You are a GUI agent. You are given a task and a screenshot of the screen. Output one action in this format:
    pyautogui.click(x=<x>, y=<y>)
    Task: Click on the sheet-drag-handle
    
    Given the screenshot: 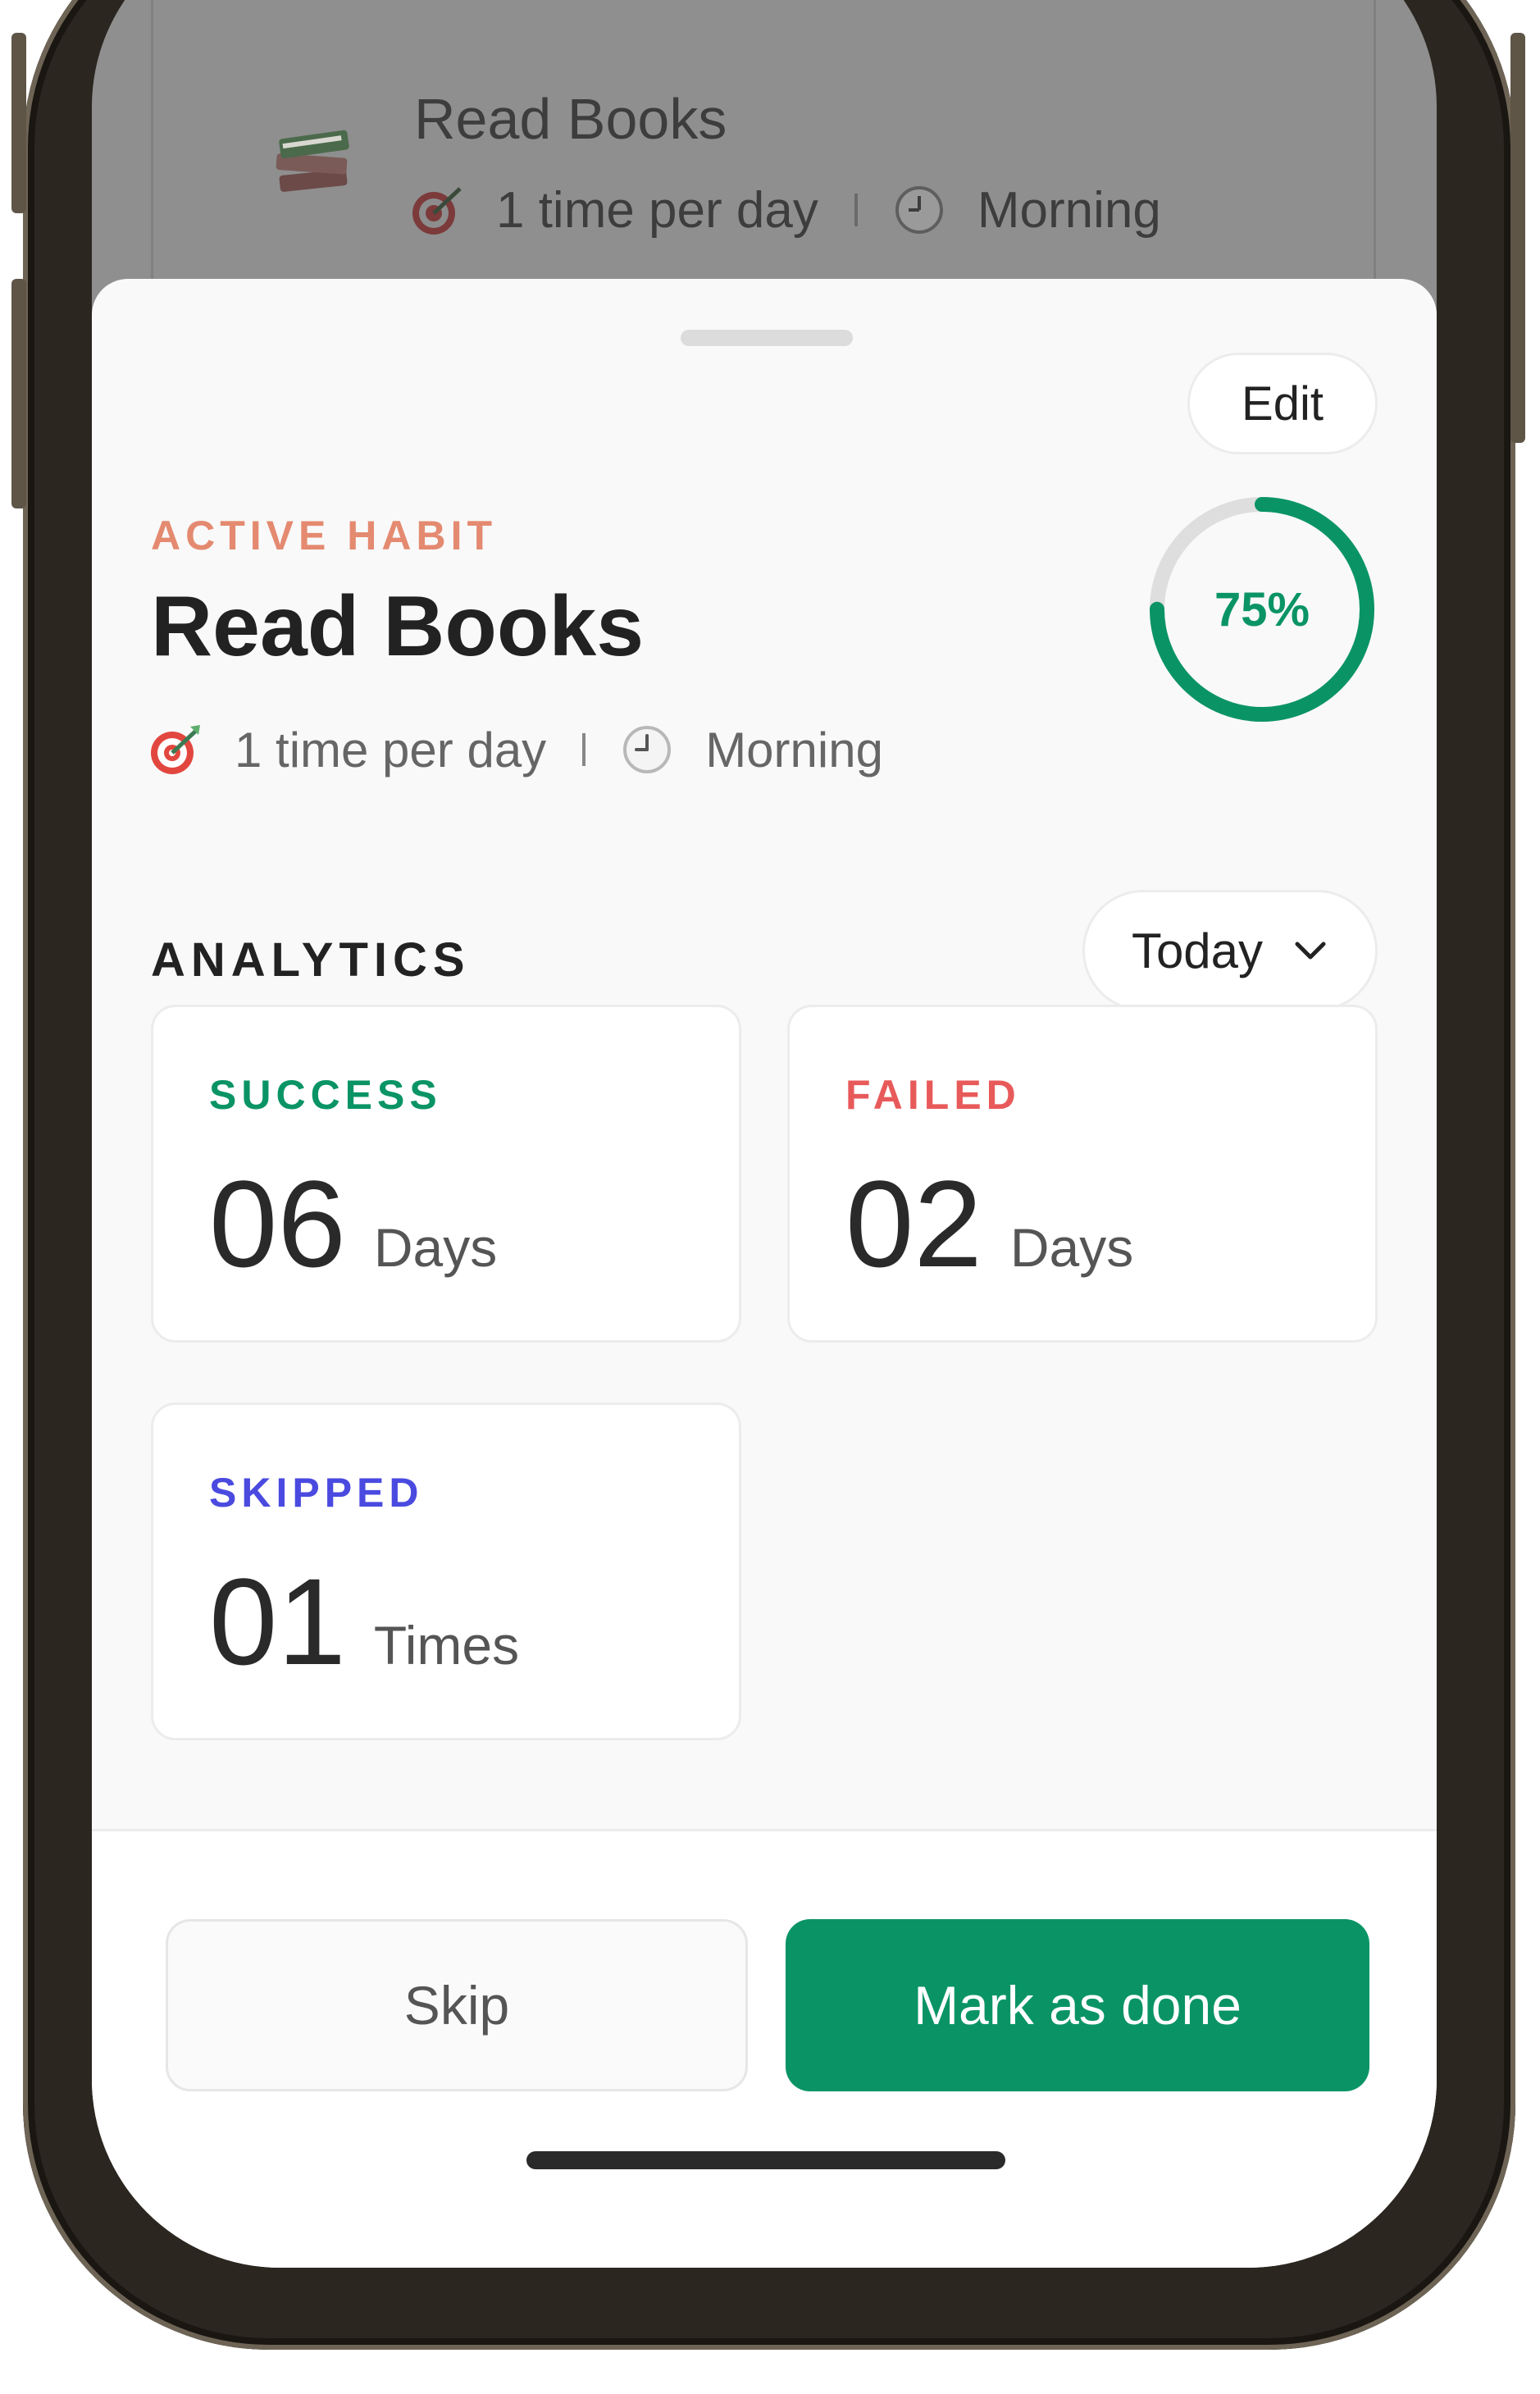 What is the action you would take?
    pyautogui.click(x=767, y=338)
    